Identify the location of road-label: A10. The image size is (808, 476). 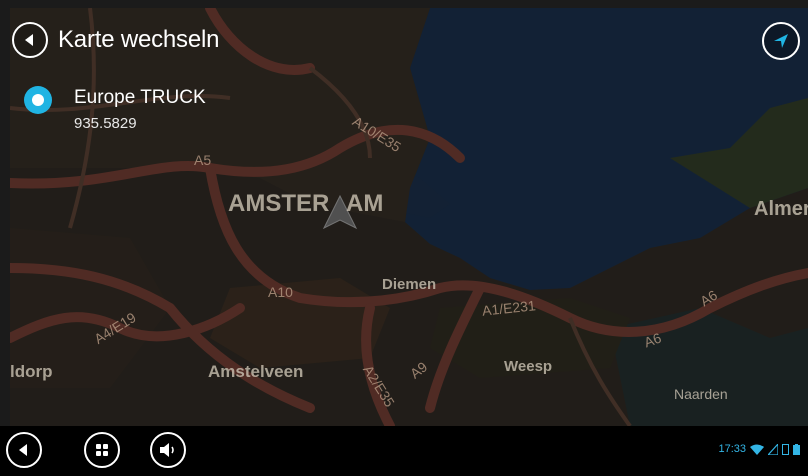
(280, 292).